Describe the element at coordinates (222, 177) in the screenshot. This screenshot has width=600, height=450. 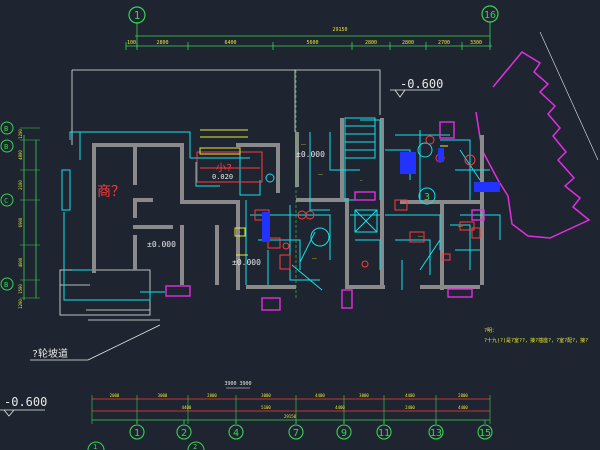
I see `svg-text: 0.020` at that location.